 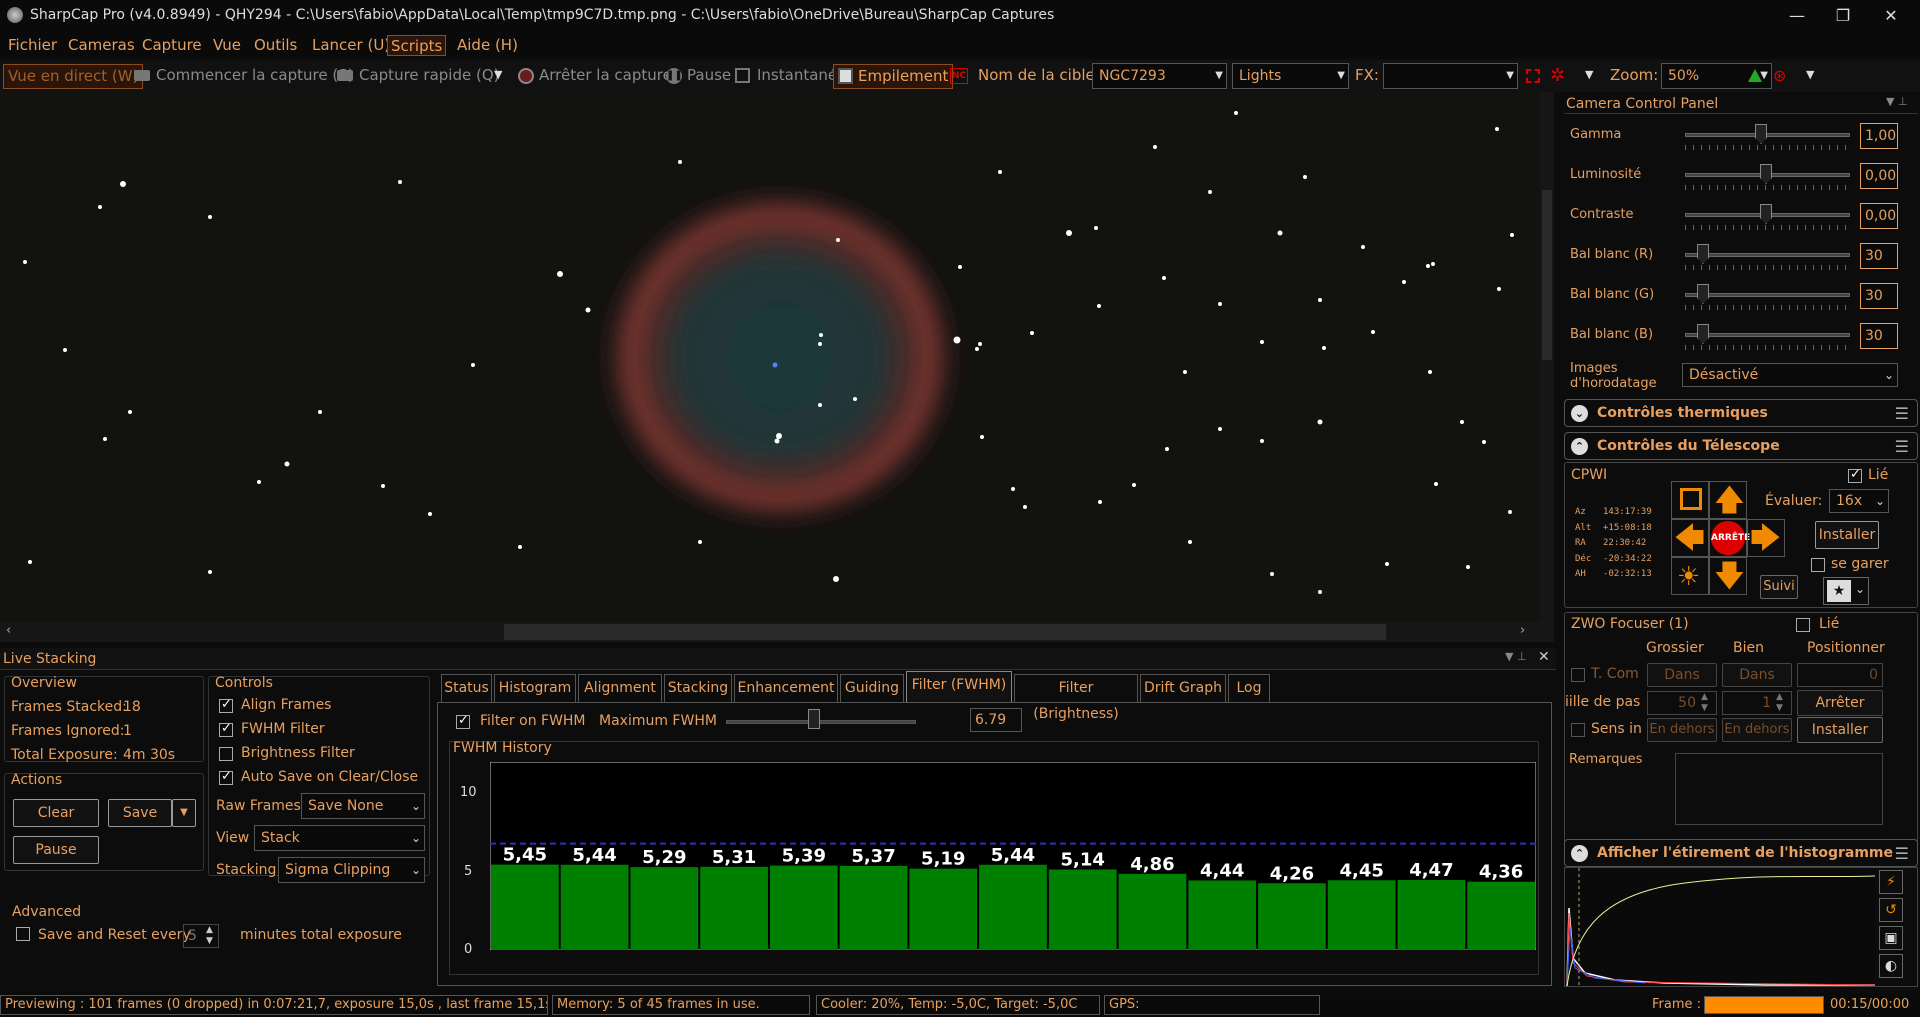 What do you see at coordinates (1682, 730) in the screenshot?
I see `coarse-out-button: En dehors` at bounding box center [1682, 730].